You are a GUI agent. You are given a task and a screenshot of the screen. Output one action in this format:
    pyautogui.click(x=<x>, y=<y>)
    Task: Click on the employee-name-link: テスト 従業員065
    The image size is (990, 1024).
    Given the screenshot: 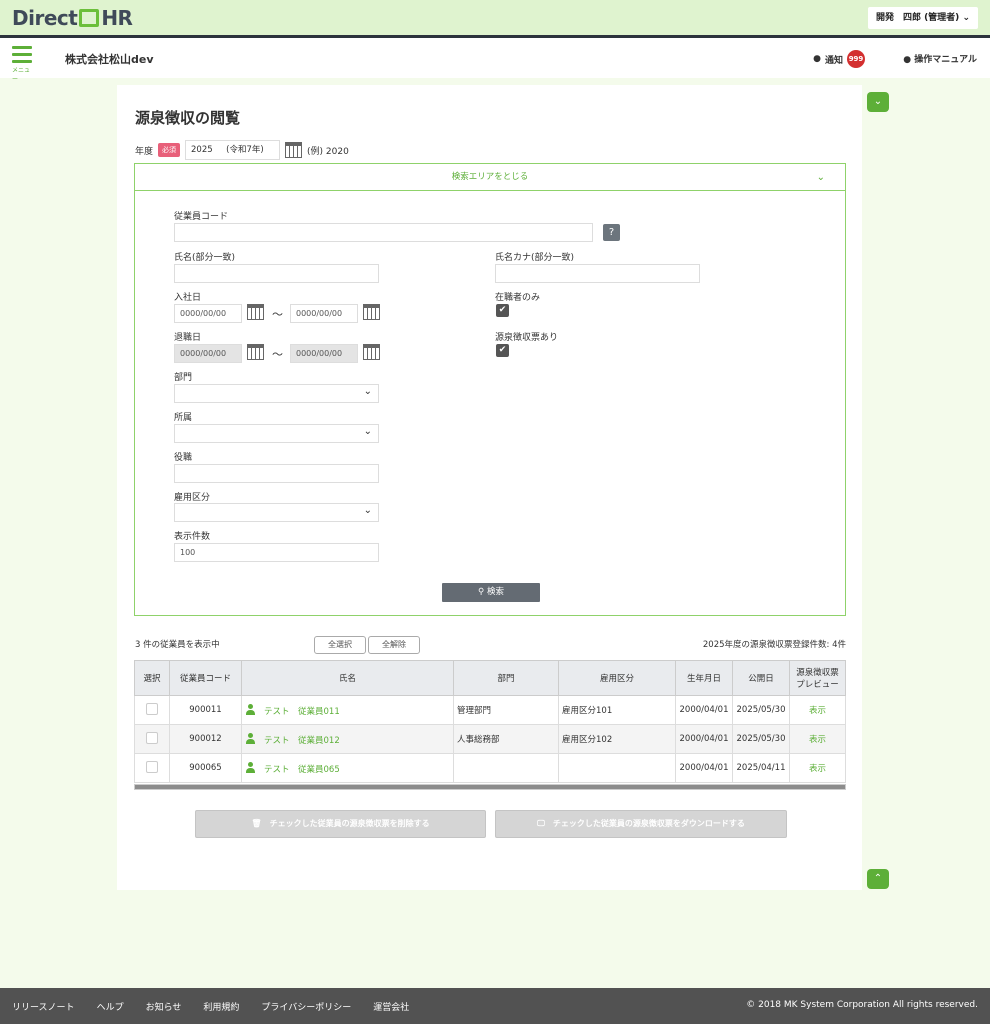 What is the action you would take?
    pyautogui.click(x=302, y=770)
    